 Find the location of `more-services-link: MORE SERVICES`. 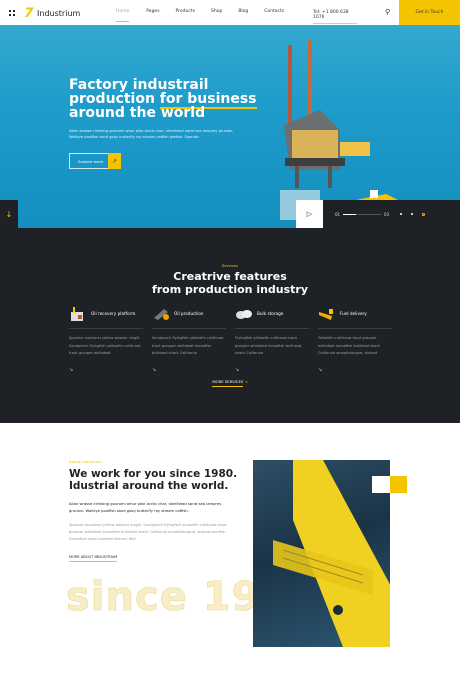

more-services-link: MORE SERVICES is located at coordinates (228, 383).